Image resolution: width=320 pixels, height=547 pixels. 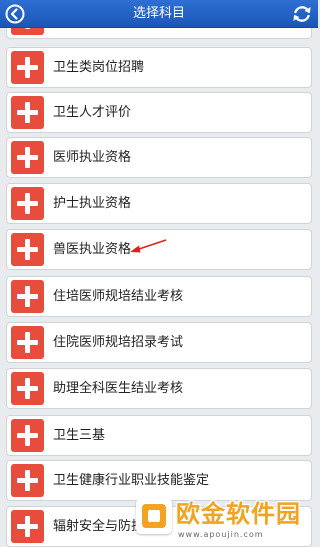 What do you see at coordinates (99, 67) in the screenshot?
I see `list-item-label: 卫生类岗位招聘` at bounding box center [99, 67].